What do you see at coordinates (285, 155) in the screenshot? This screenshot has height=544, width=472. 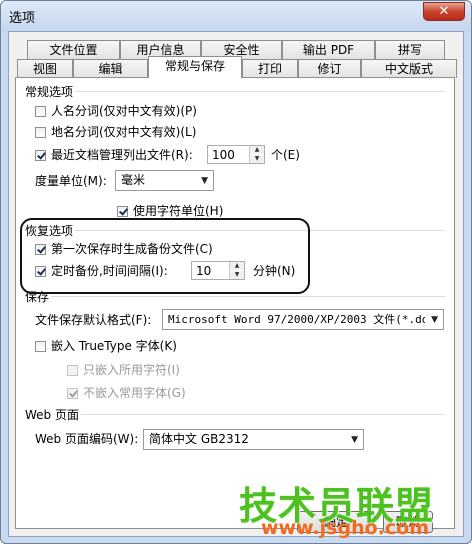 I see `recent-count-unit: 个(E)` at bounding box center [285, 155].